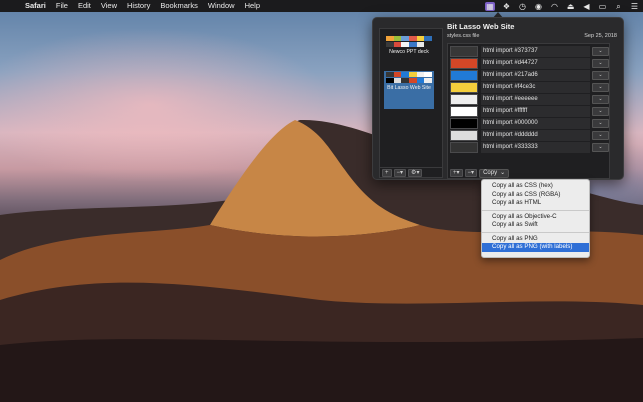  Describe the element at coordinates (618, 6) in the screenshot. I see `spotlight-icon: ⌕` at that location.